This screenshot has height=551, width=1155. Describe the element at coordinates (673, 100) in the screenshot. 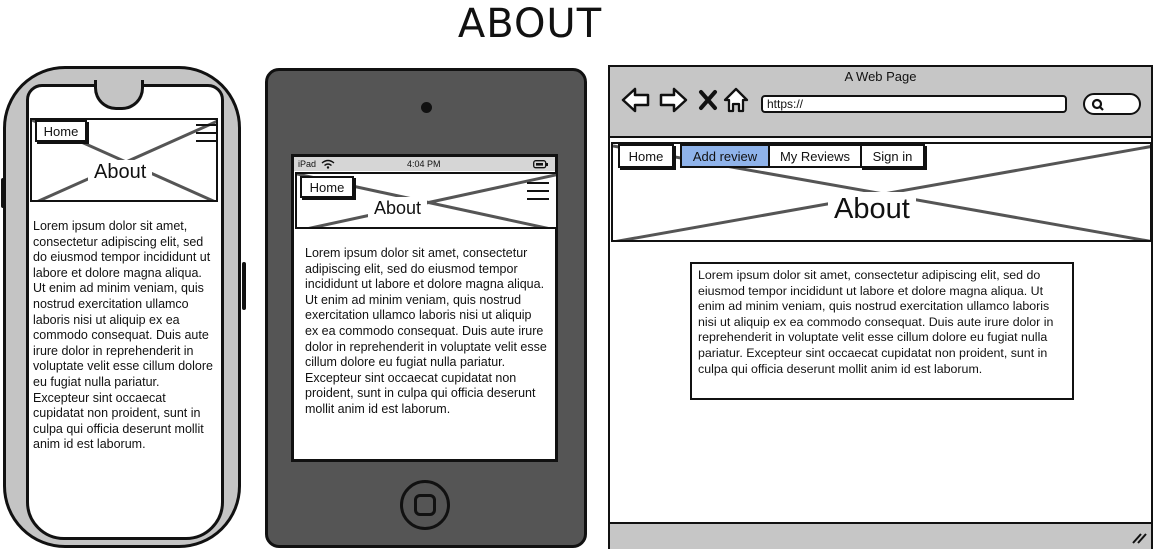

I see `forward-arrow-icon` at that location.